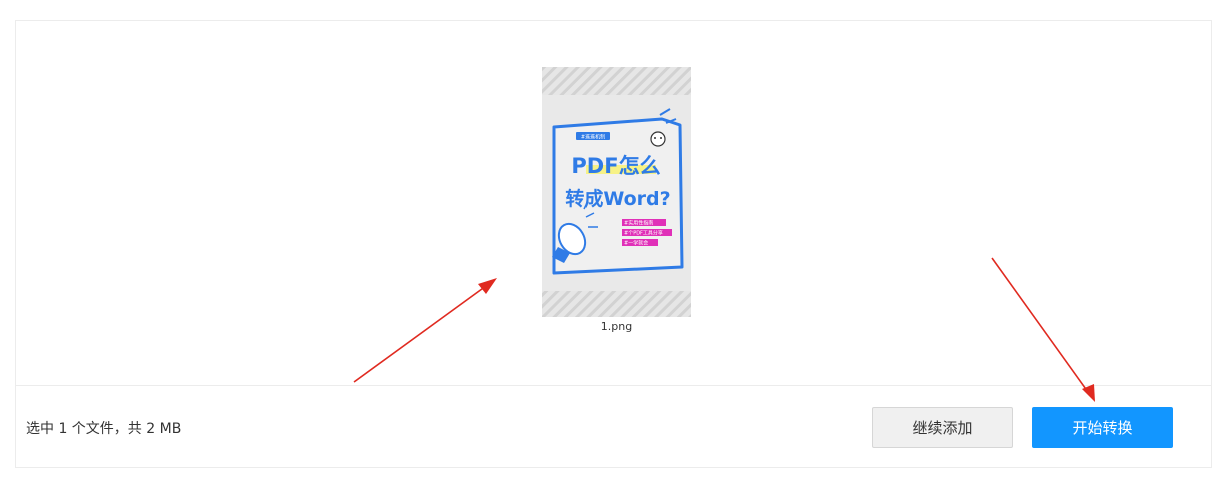  Describe the element at coordinates (617, 198) in the screenshot. I see `thumb-title-line2: 转成Word?` at that location.